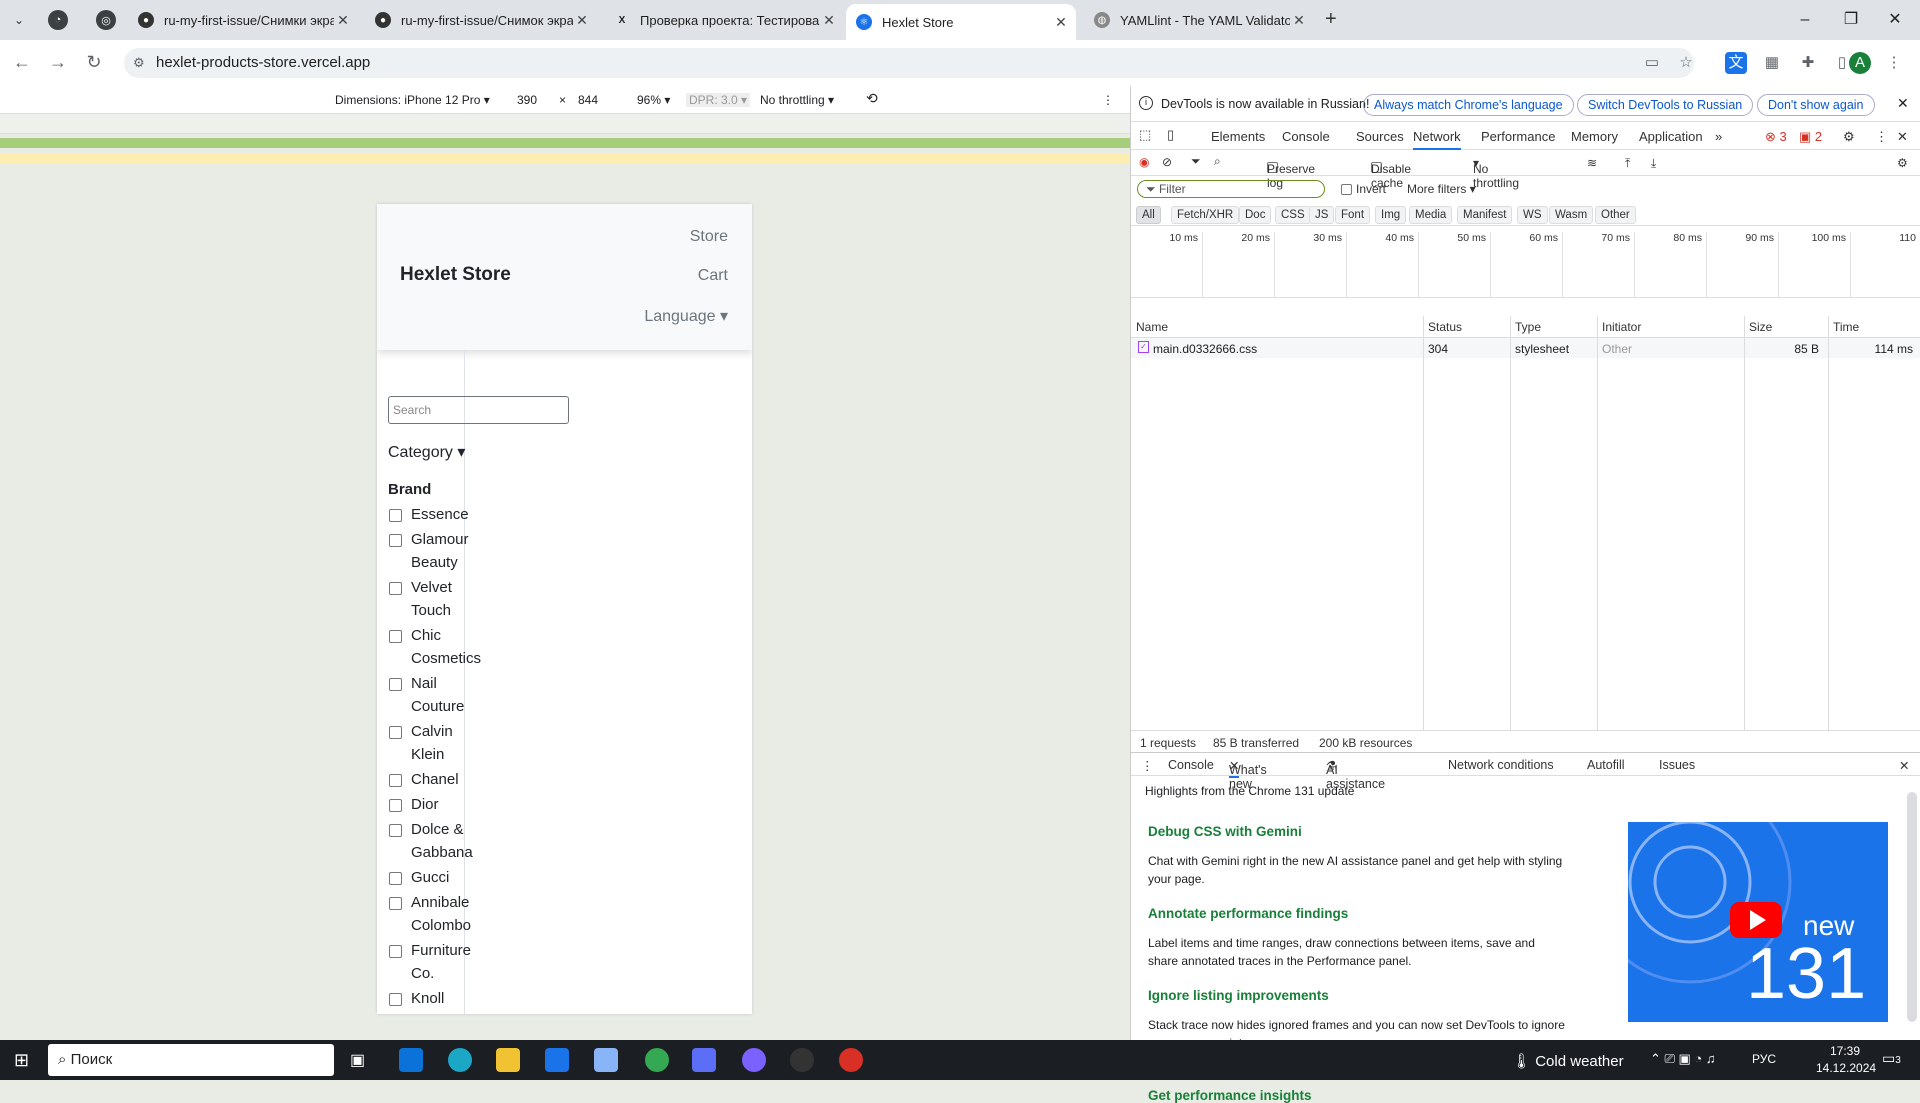  I want to click on network-settings-icon: ⚙, so click(1902, 163).